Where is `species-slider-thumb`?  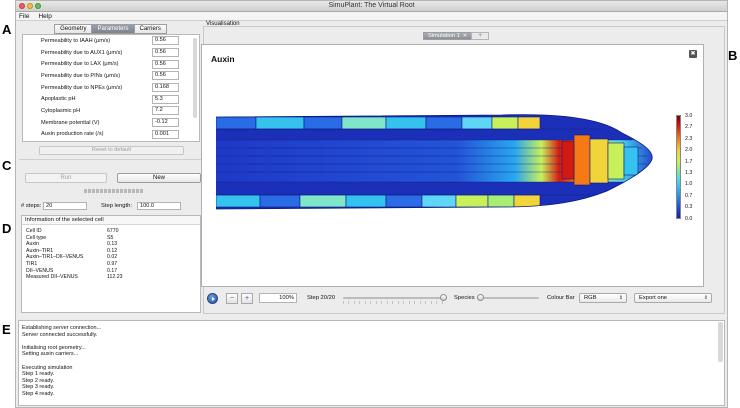
species-slider-thumb is located at coordinates (480, 297).